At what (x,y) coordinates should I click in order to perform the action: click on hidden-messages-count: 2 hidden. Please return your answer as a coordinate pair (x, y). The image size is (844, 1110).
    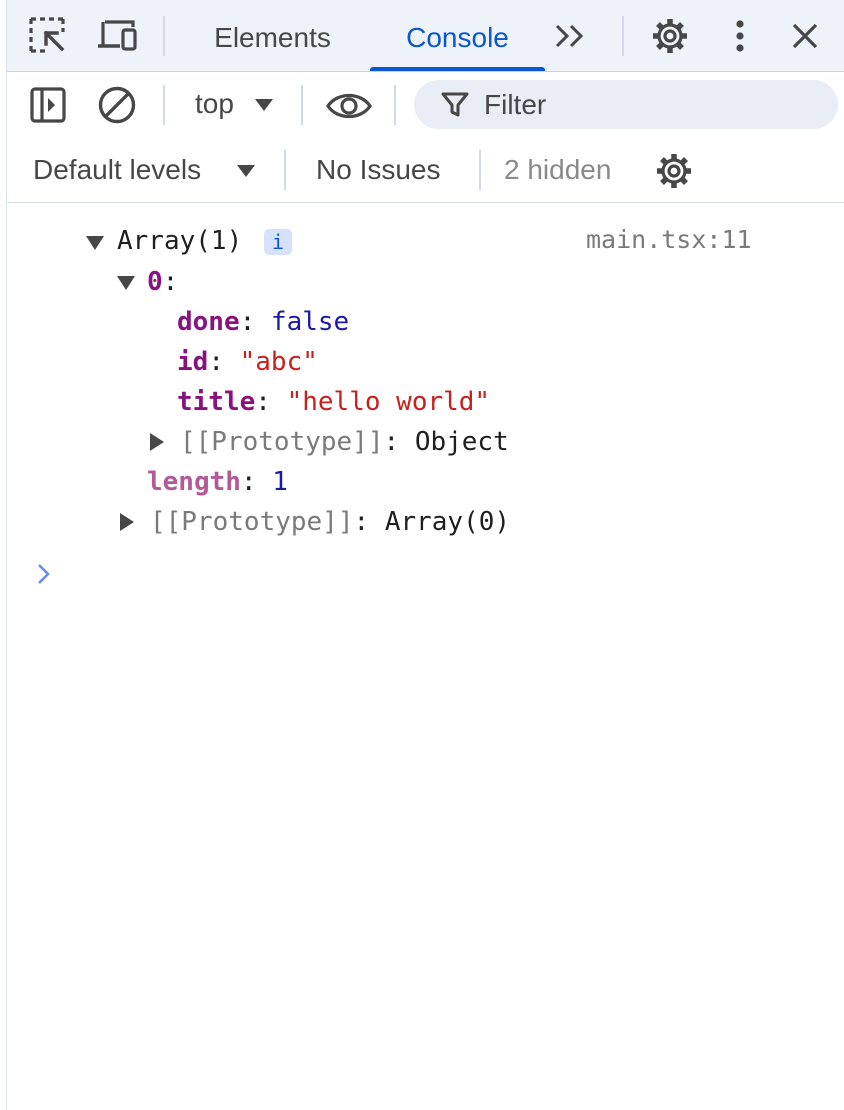
    Looking at the image, I should click on (558, 169).